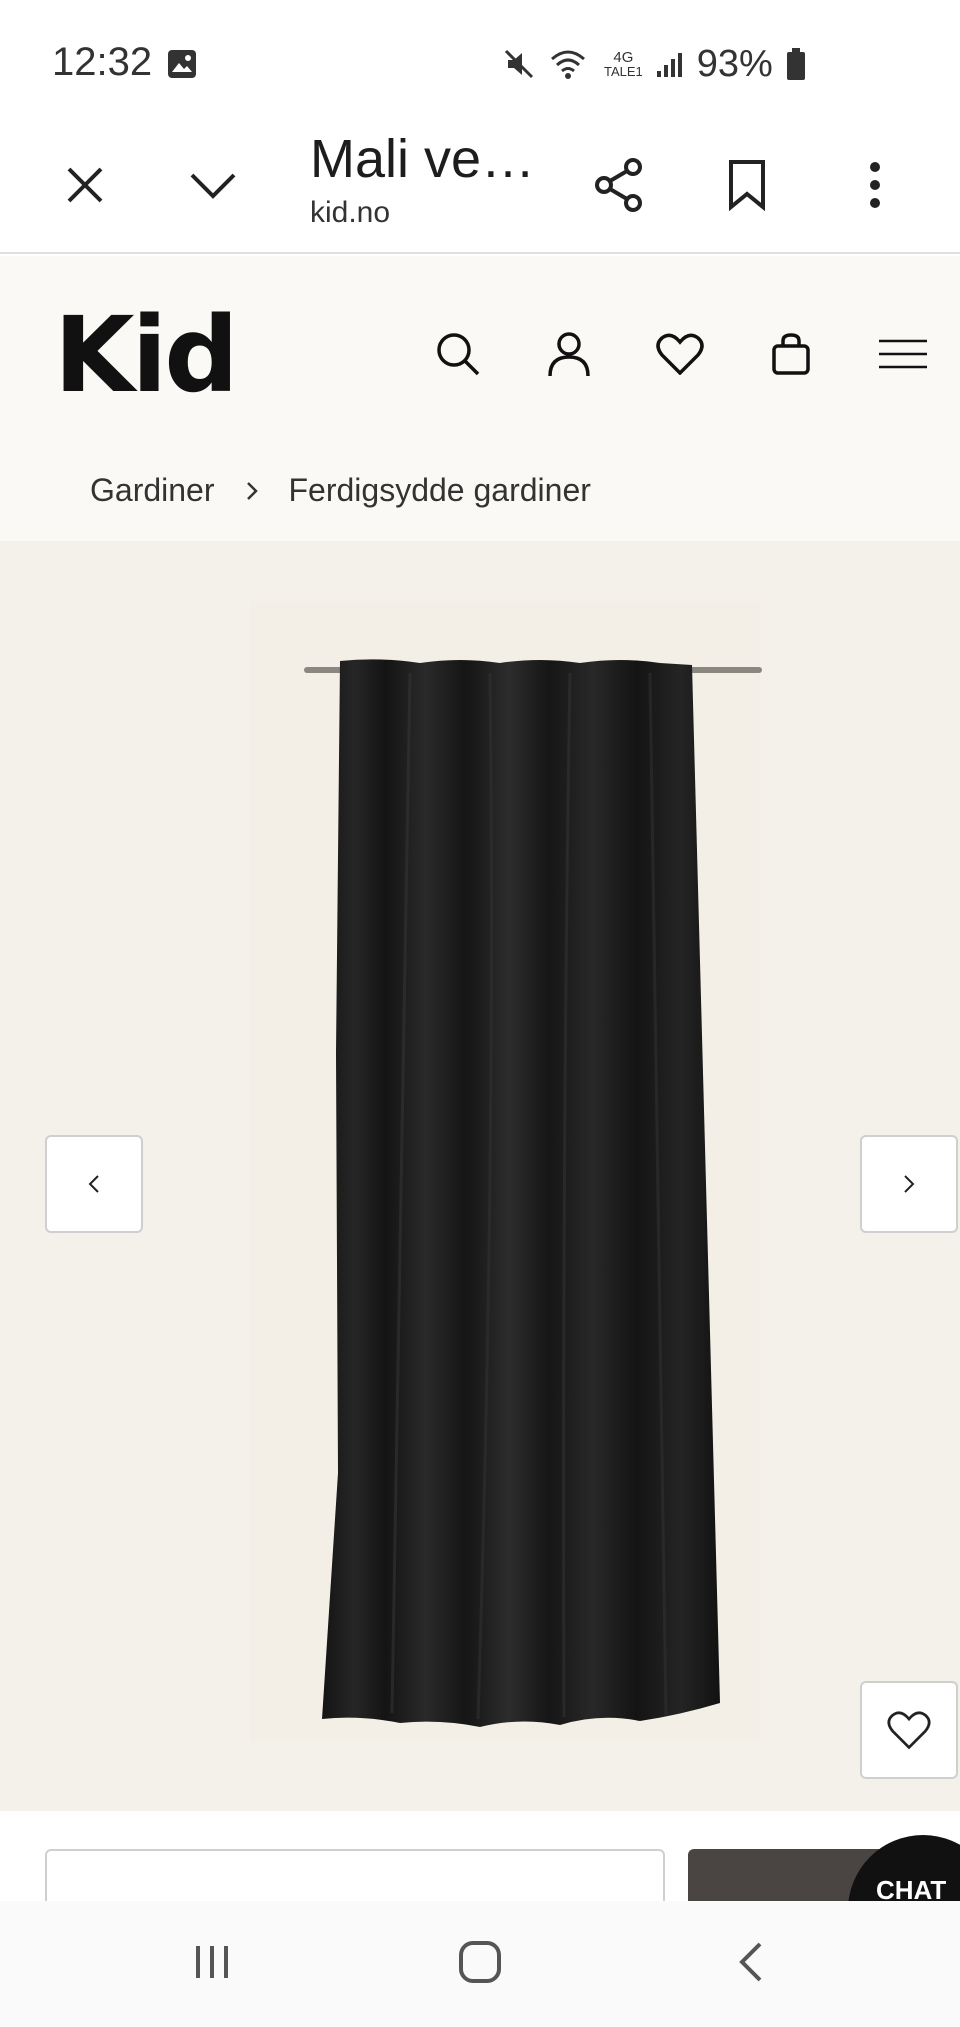 Image resolution: width=960 pixels, height=2027 pixels. I want to click on wifi-icon, so click(568, 64).